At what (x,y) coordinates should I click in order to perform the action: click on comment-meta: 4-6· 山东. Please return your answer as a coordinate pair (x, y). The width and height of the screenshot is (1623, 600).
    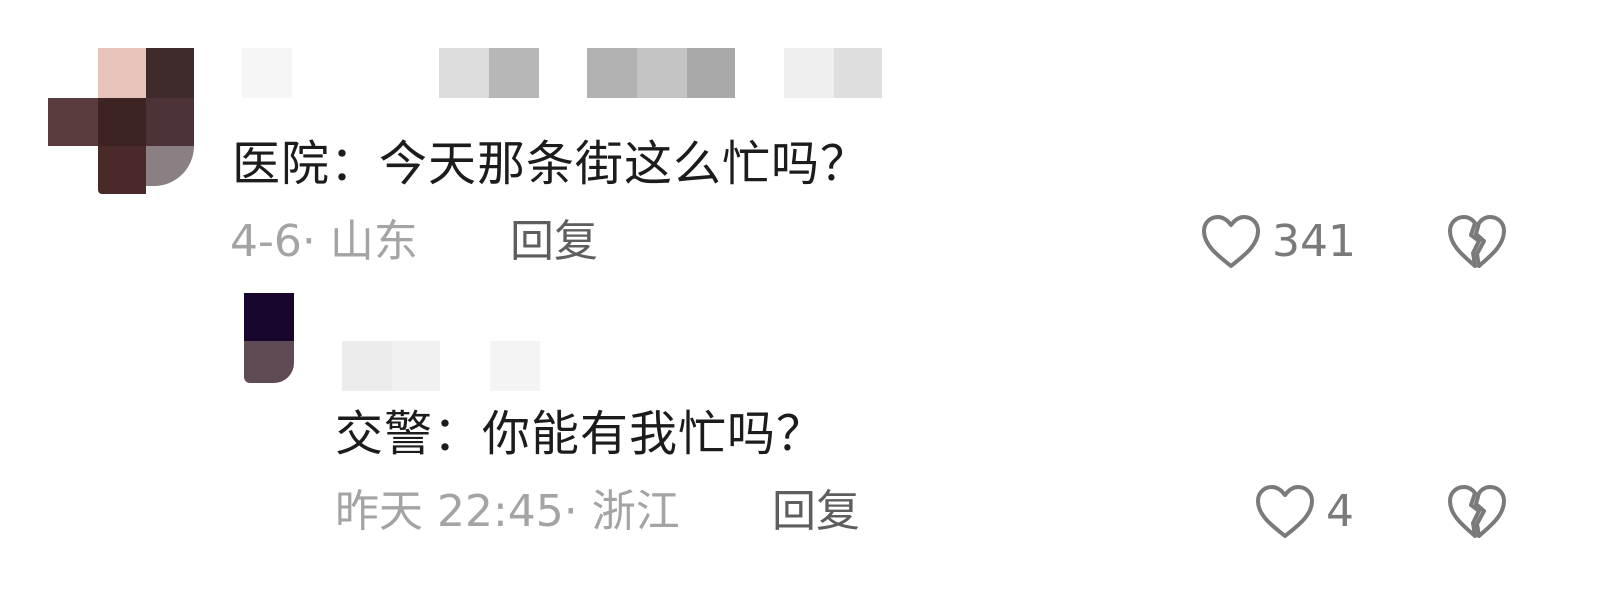
    Looking at the image, I should click on (324, 241).